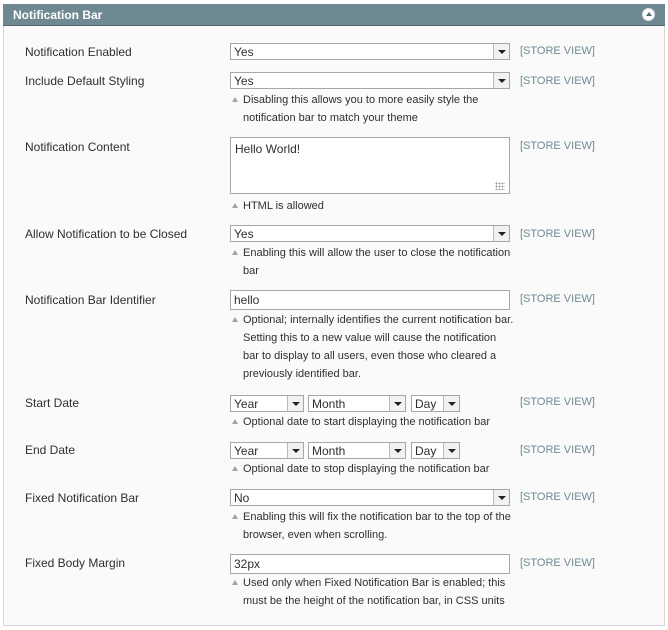  I want to click on end-date-year-value: Year, so click(246, 451).